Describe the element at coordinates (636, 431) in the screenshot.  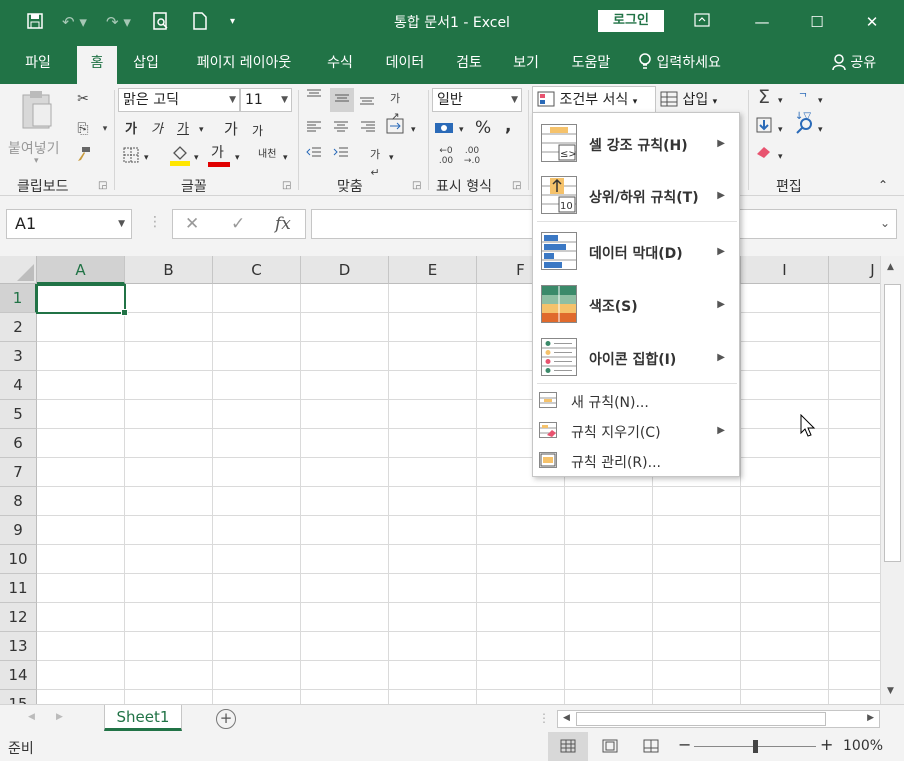
I see `menu-clear-rules: 규칙 지우기(C) ▶` at that location.